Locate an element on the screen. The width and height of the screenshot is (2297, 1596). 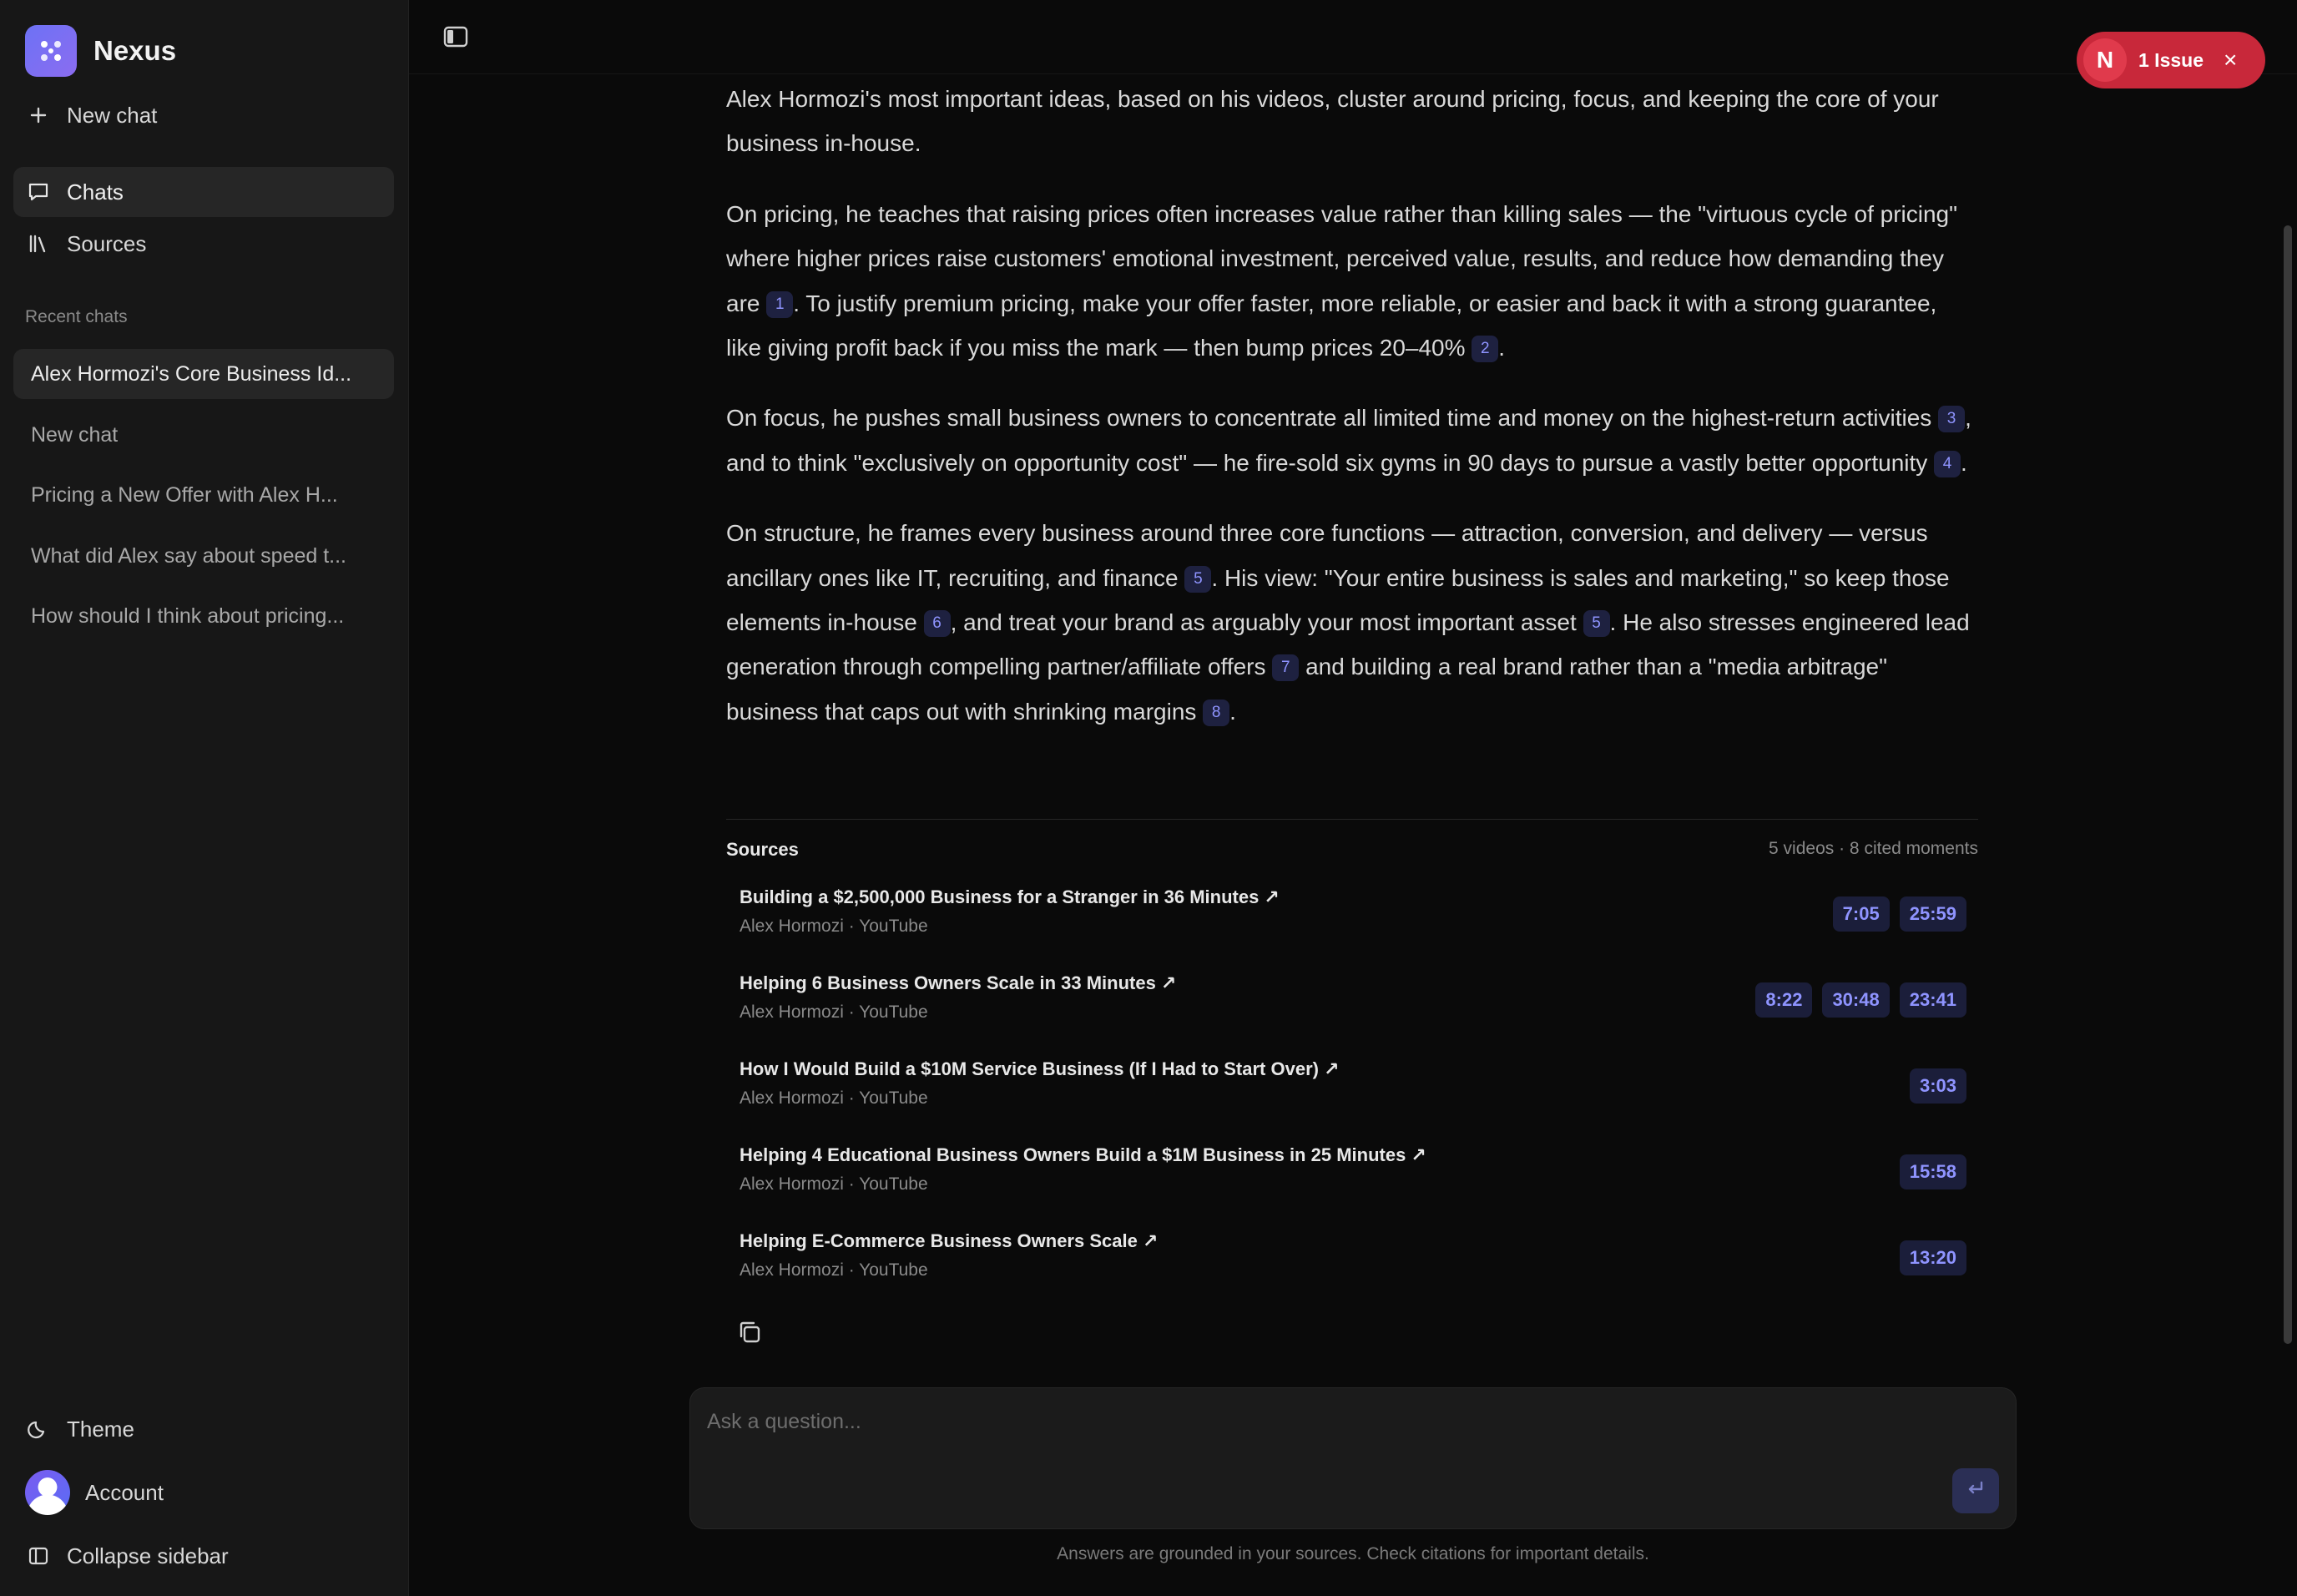
sources-divider is located at coordinates (1352, 819).